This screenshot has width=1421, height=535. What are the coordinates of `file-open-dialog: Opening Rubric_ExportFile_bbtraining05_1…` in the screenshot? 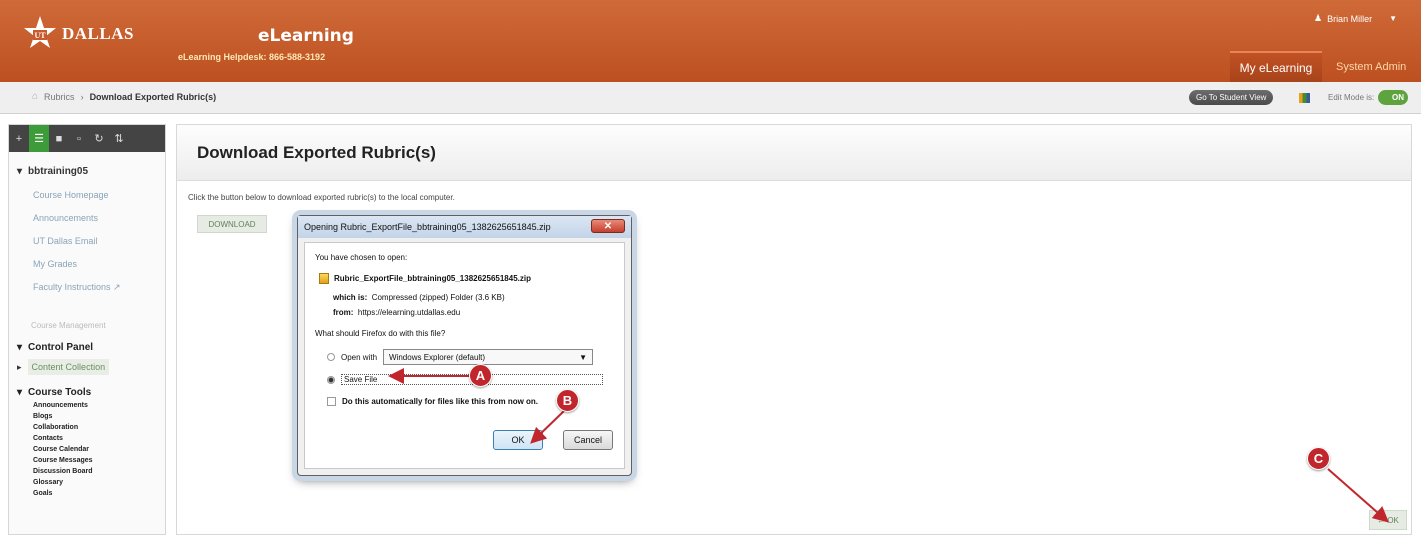 It's located at (464, 345).